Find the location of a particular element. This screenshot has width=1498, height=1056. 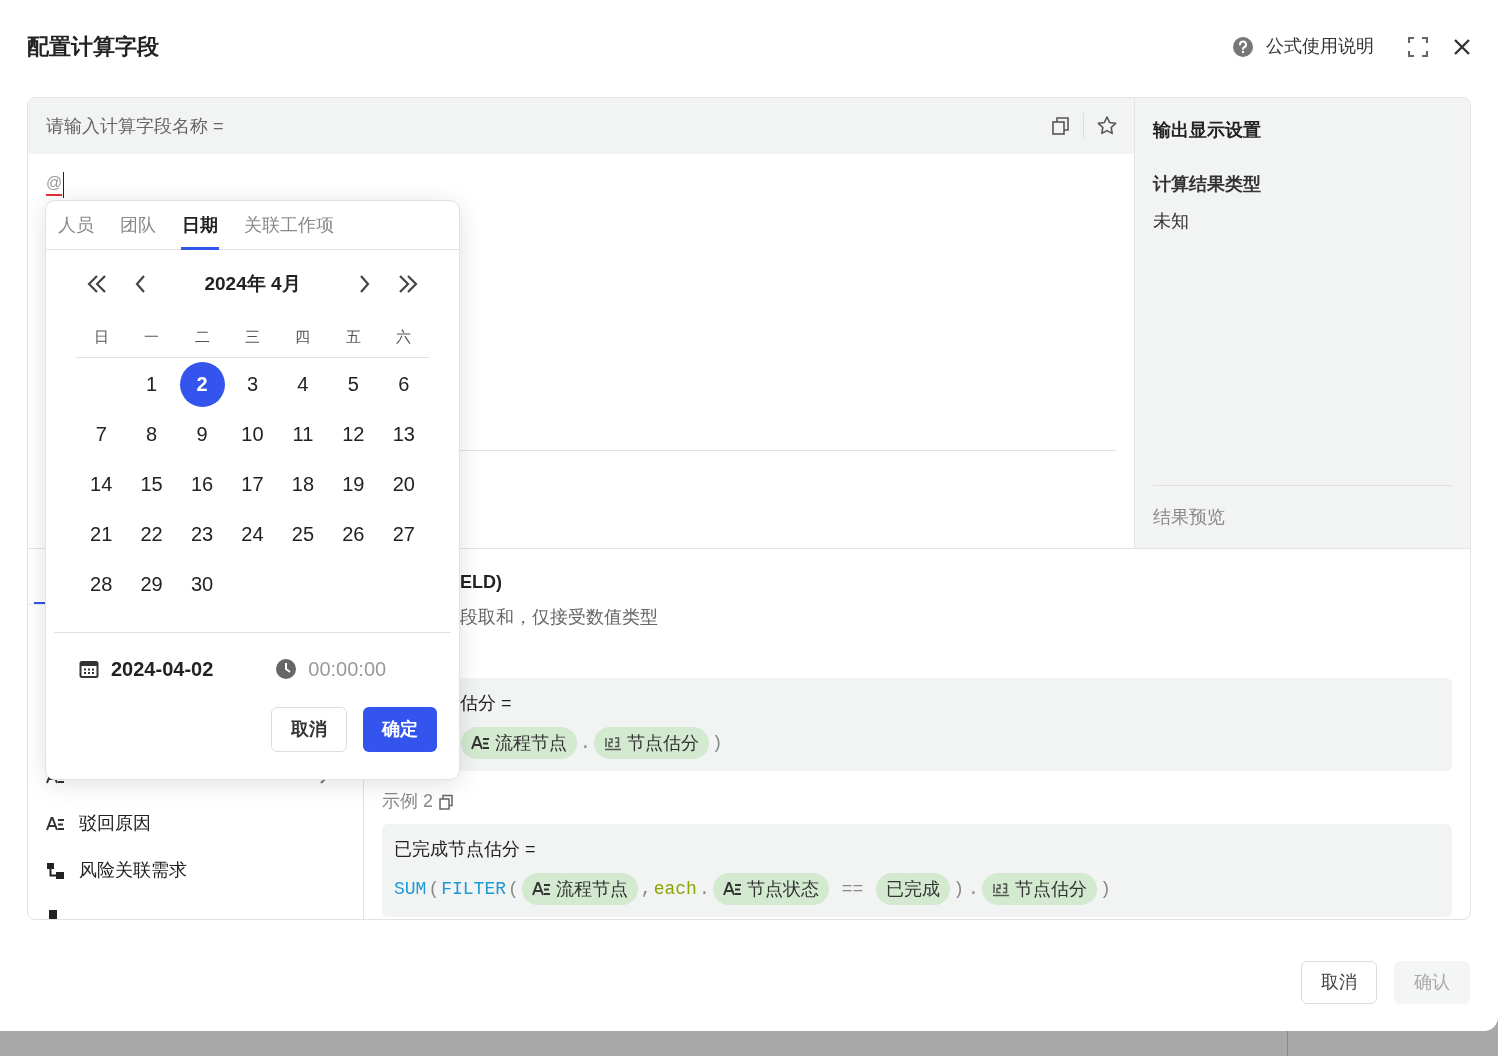

chevron-right-icon is located at coordinates (365, 284).